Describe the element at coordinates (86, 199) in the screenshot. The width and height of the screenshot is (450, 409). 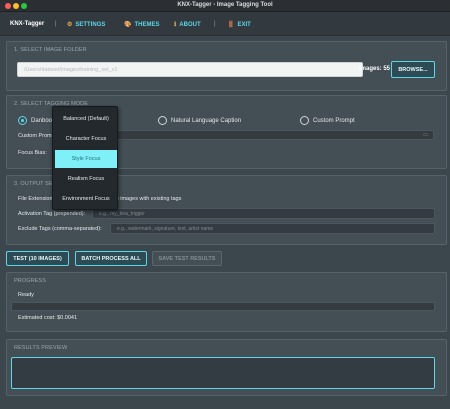
I see `focus-option-environment: Environment Focus` at that location.